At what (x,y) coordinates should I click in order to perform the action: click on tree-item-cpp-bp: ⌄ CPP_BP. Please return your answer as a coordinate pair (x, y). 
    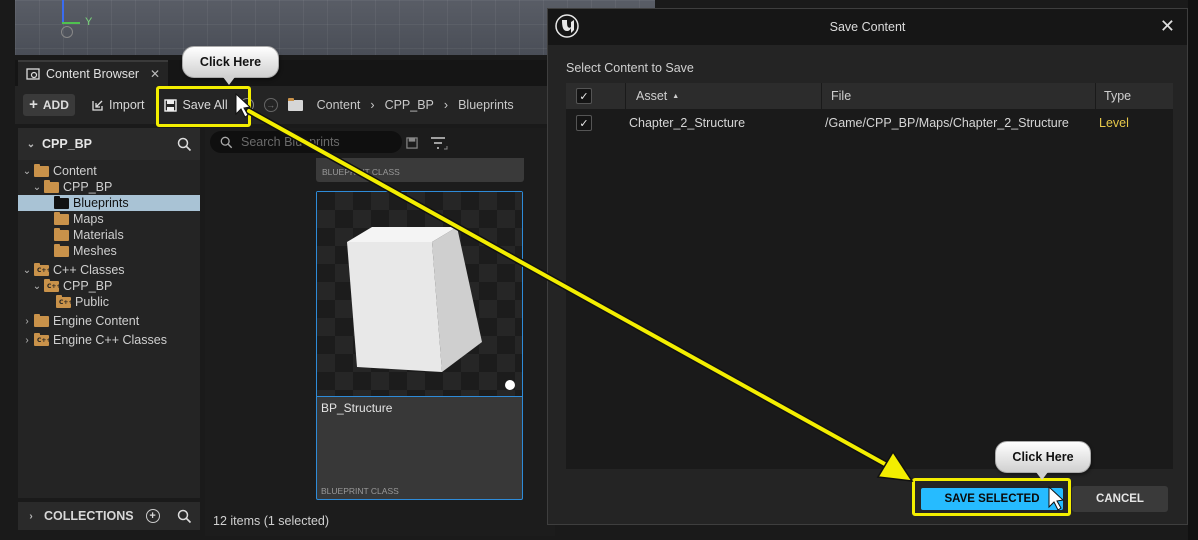
    Looking at the image, I should click on (109, 187).